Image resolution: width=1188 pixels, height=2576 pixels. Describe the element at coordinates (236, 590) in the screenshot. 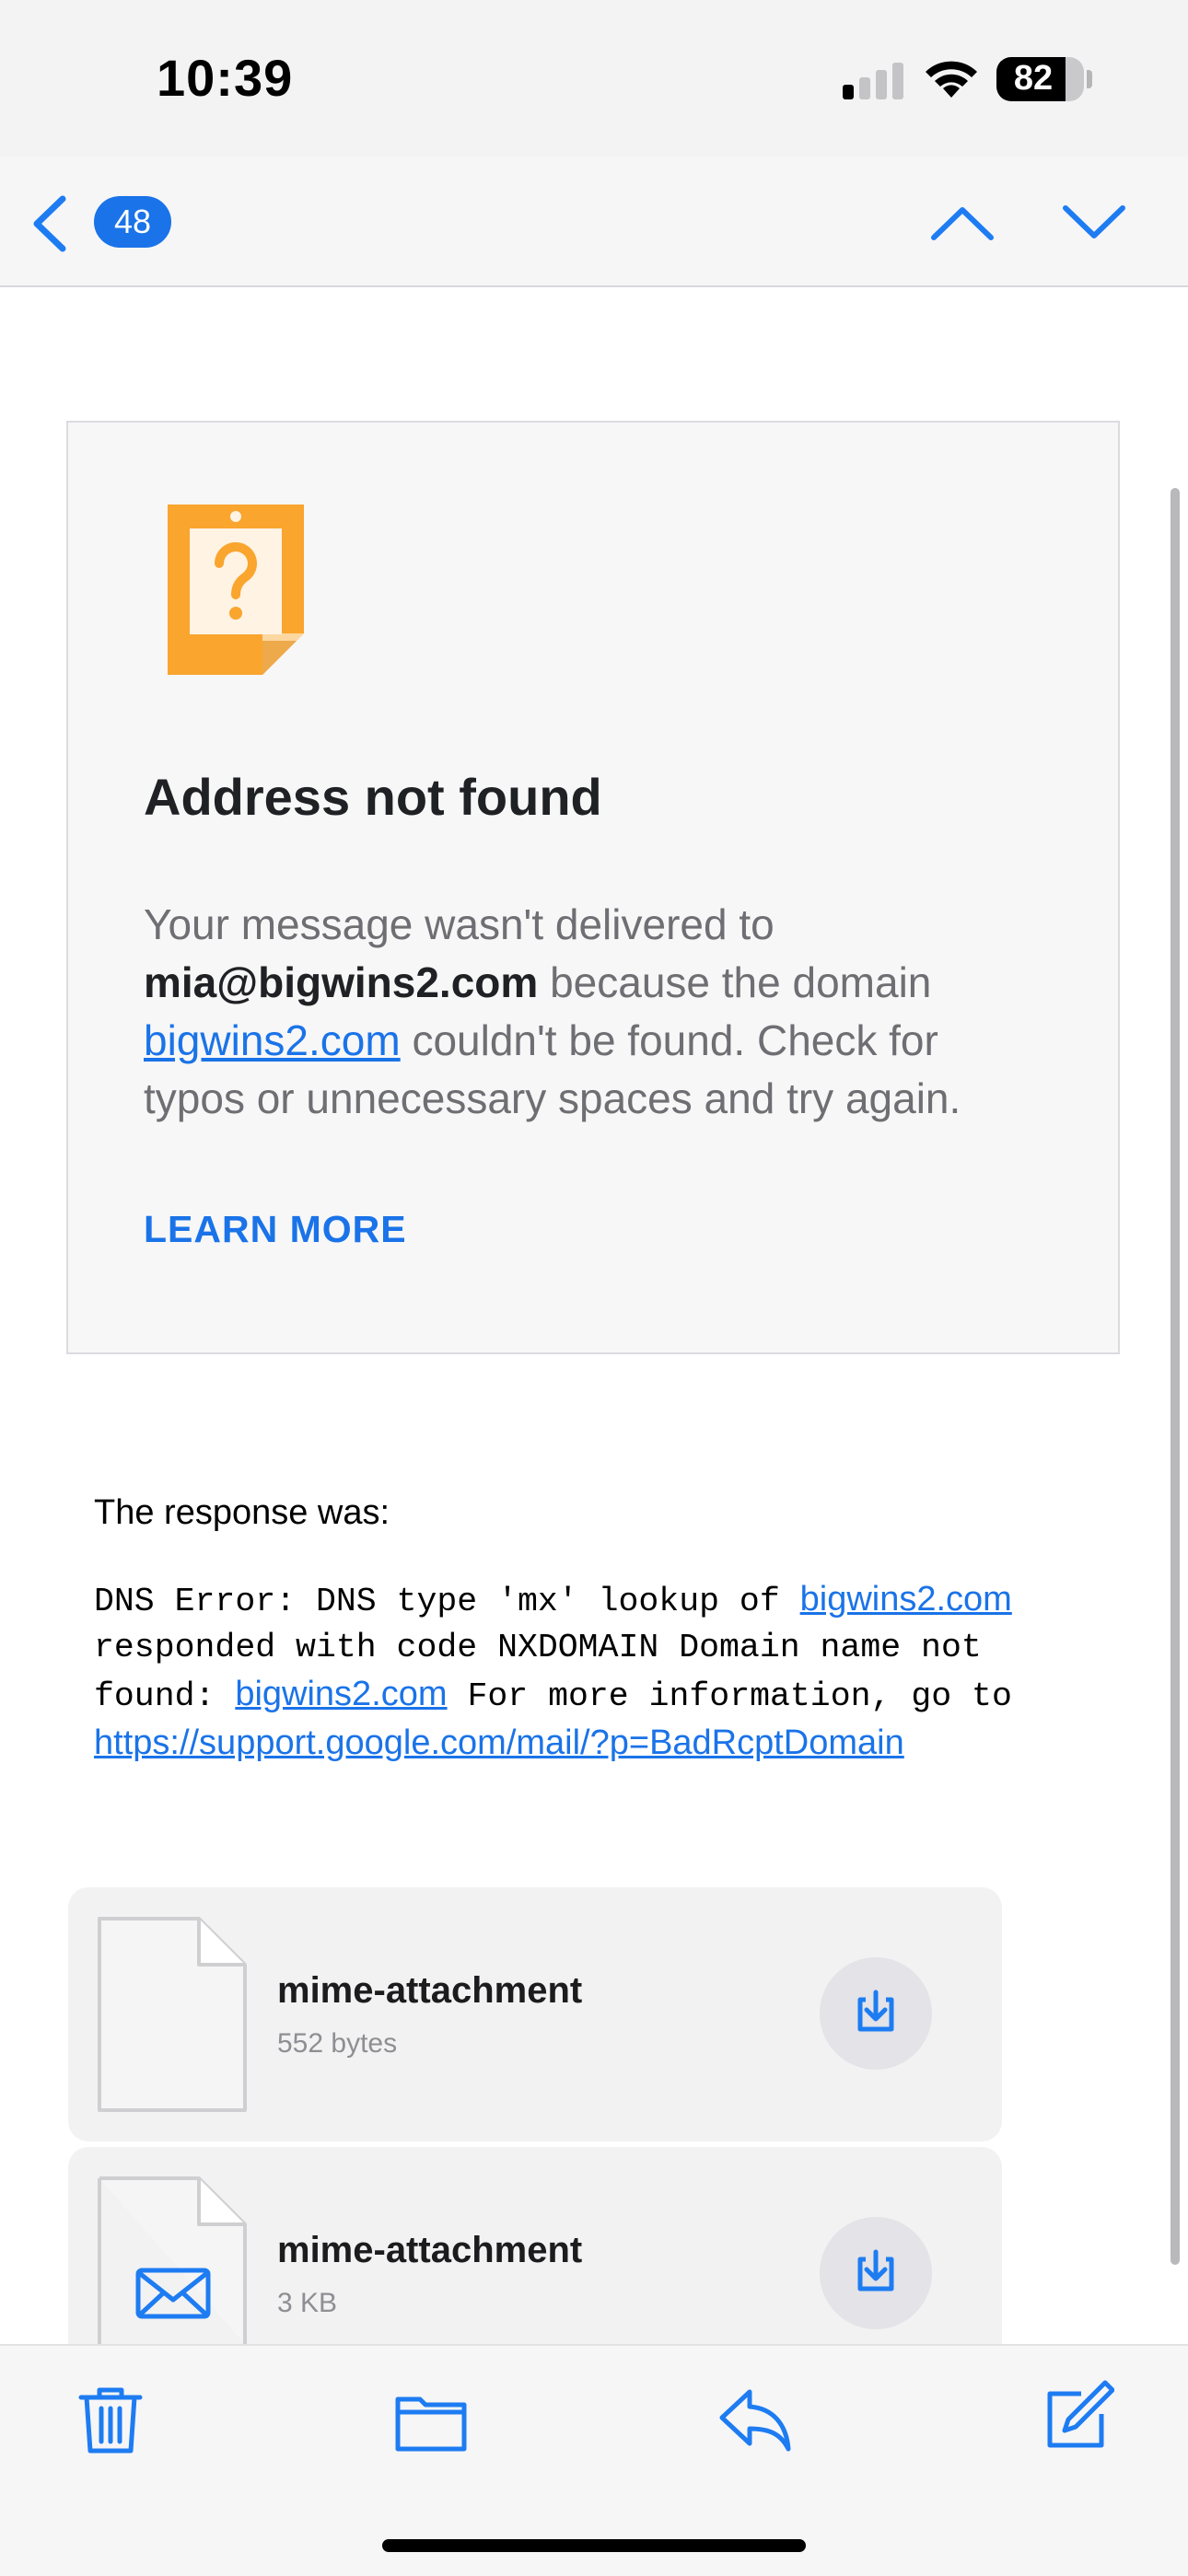

I see `question-document-icon` at that location.